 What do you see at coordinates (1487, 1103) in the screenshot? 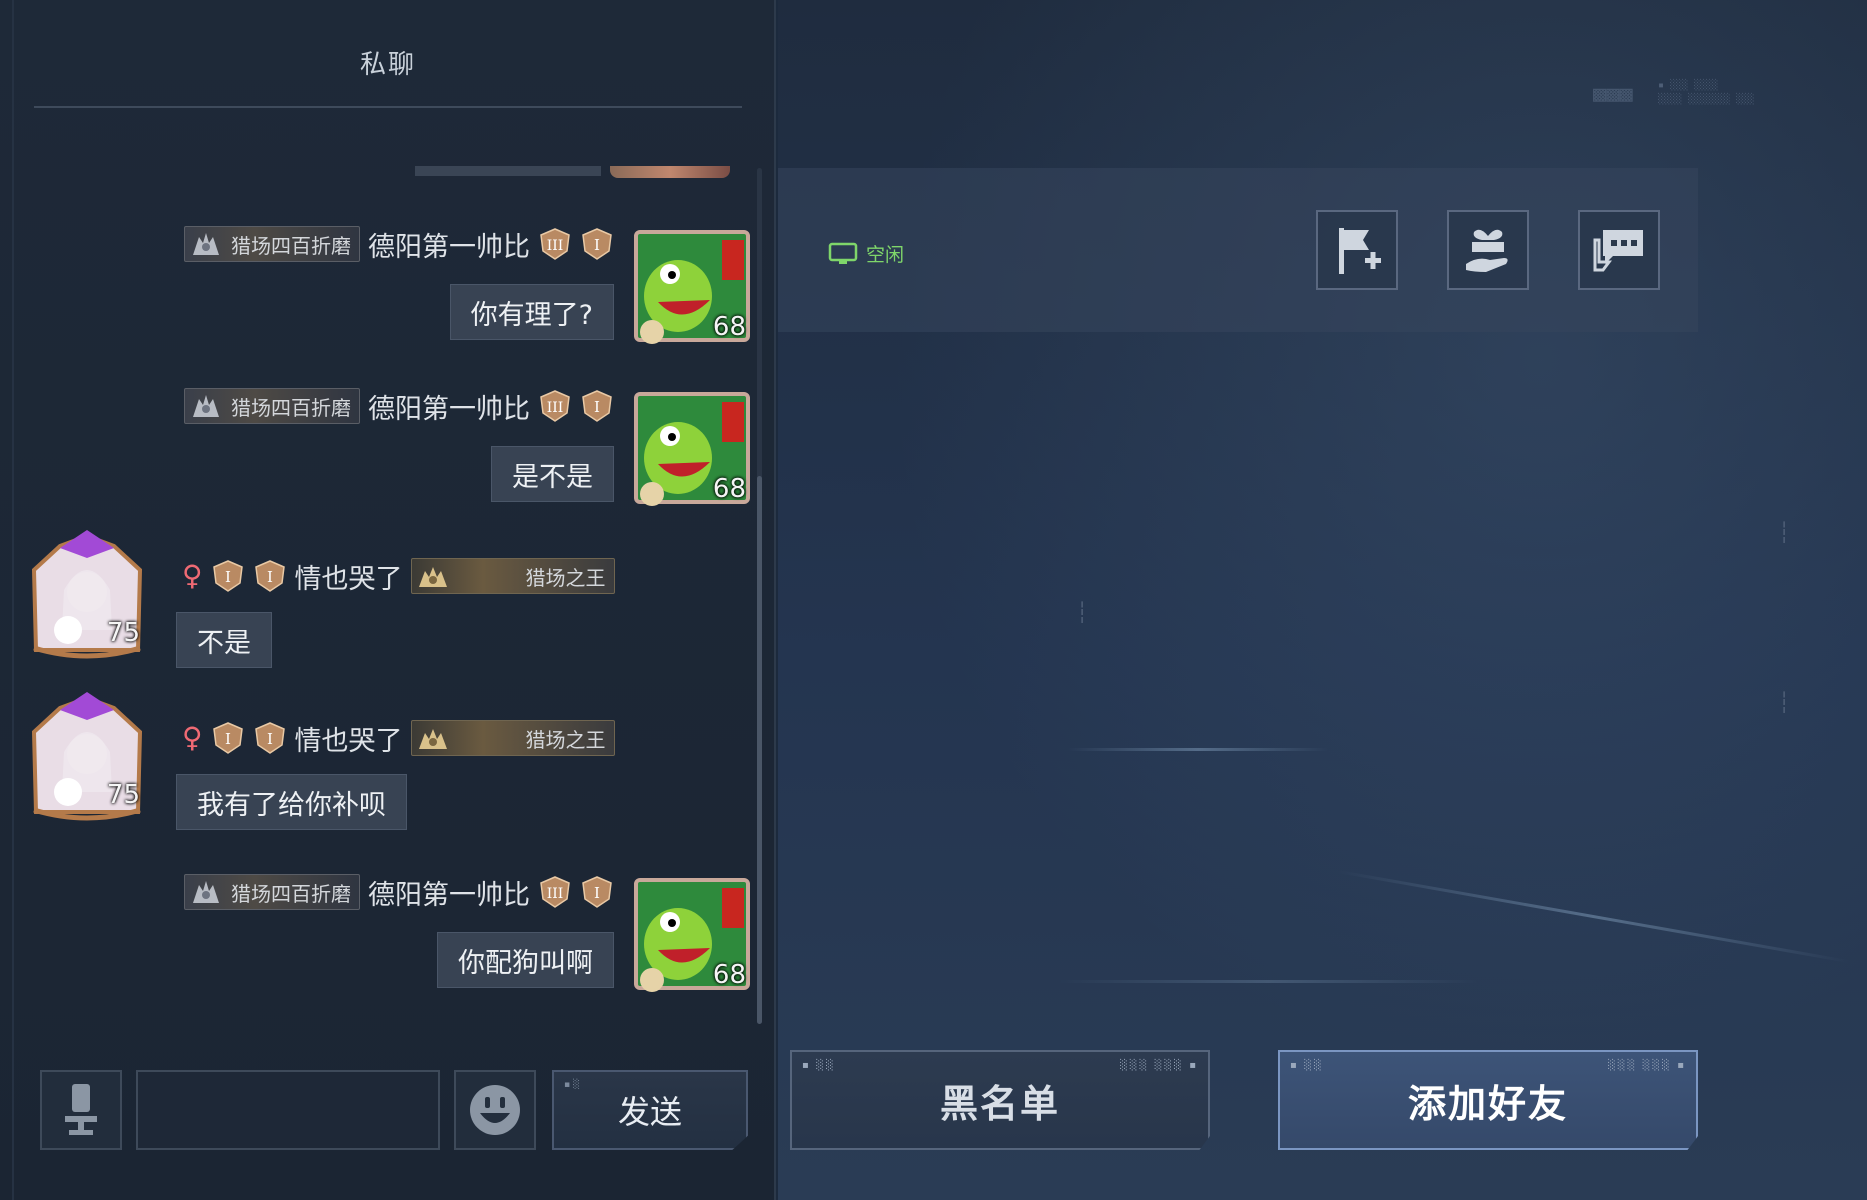
I see `add-friend-button-label: 添加好友` at bounding box center [1487, 1103].